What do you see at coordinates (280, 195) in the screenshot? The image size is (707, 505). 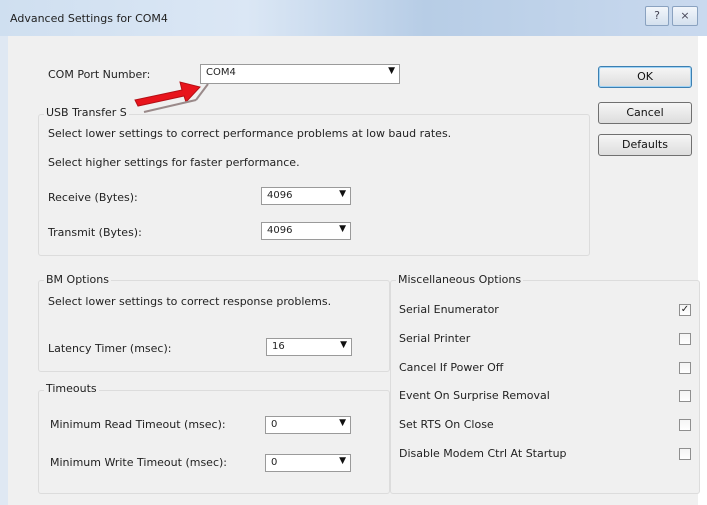 I see `receive-value: 4096` at bounding box center [280, 195].